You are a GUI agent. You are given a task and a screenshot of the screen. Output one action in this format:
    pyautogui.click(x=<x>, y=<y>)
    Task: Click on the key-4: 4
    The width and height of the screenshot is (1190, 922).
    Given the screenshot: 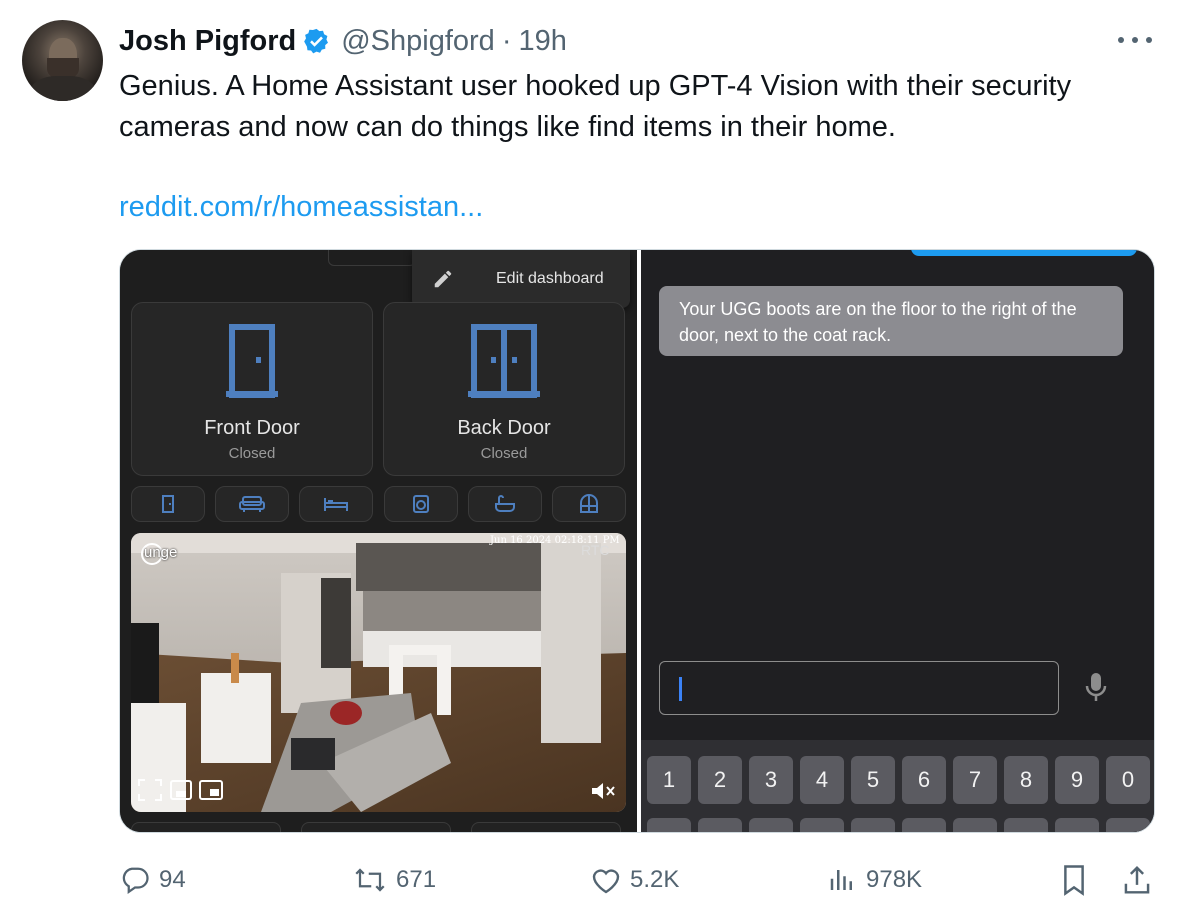 What is the action you would take?
    pyautogui.click(x=822, y=780)
    